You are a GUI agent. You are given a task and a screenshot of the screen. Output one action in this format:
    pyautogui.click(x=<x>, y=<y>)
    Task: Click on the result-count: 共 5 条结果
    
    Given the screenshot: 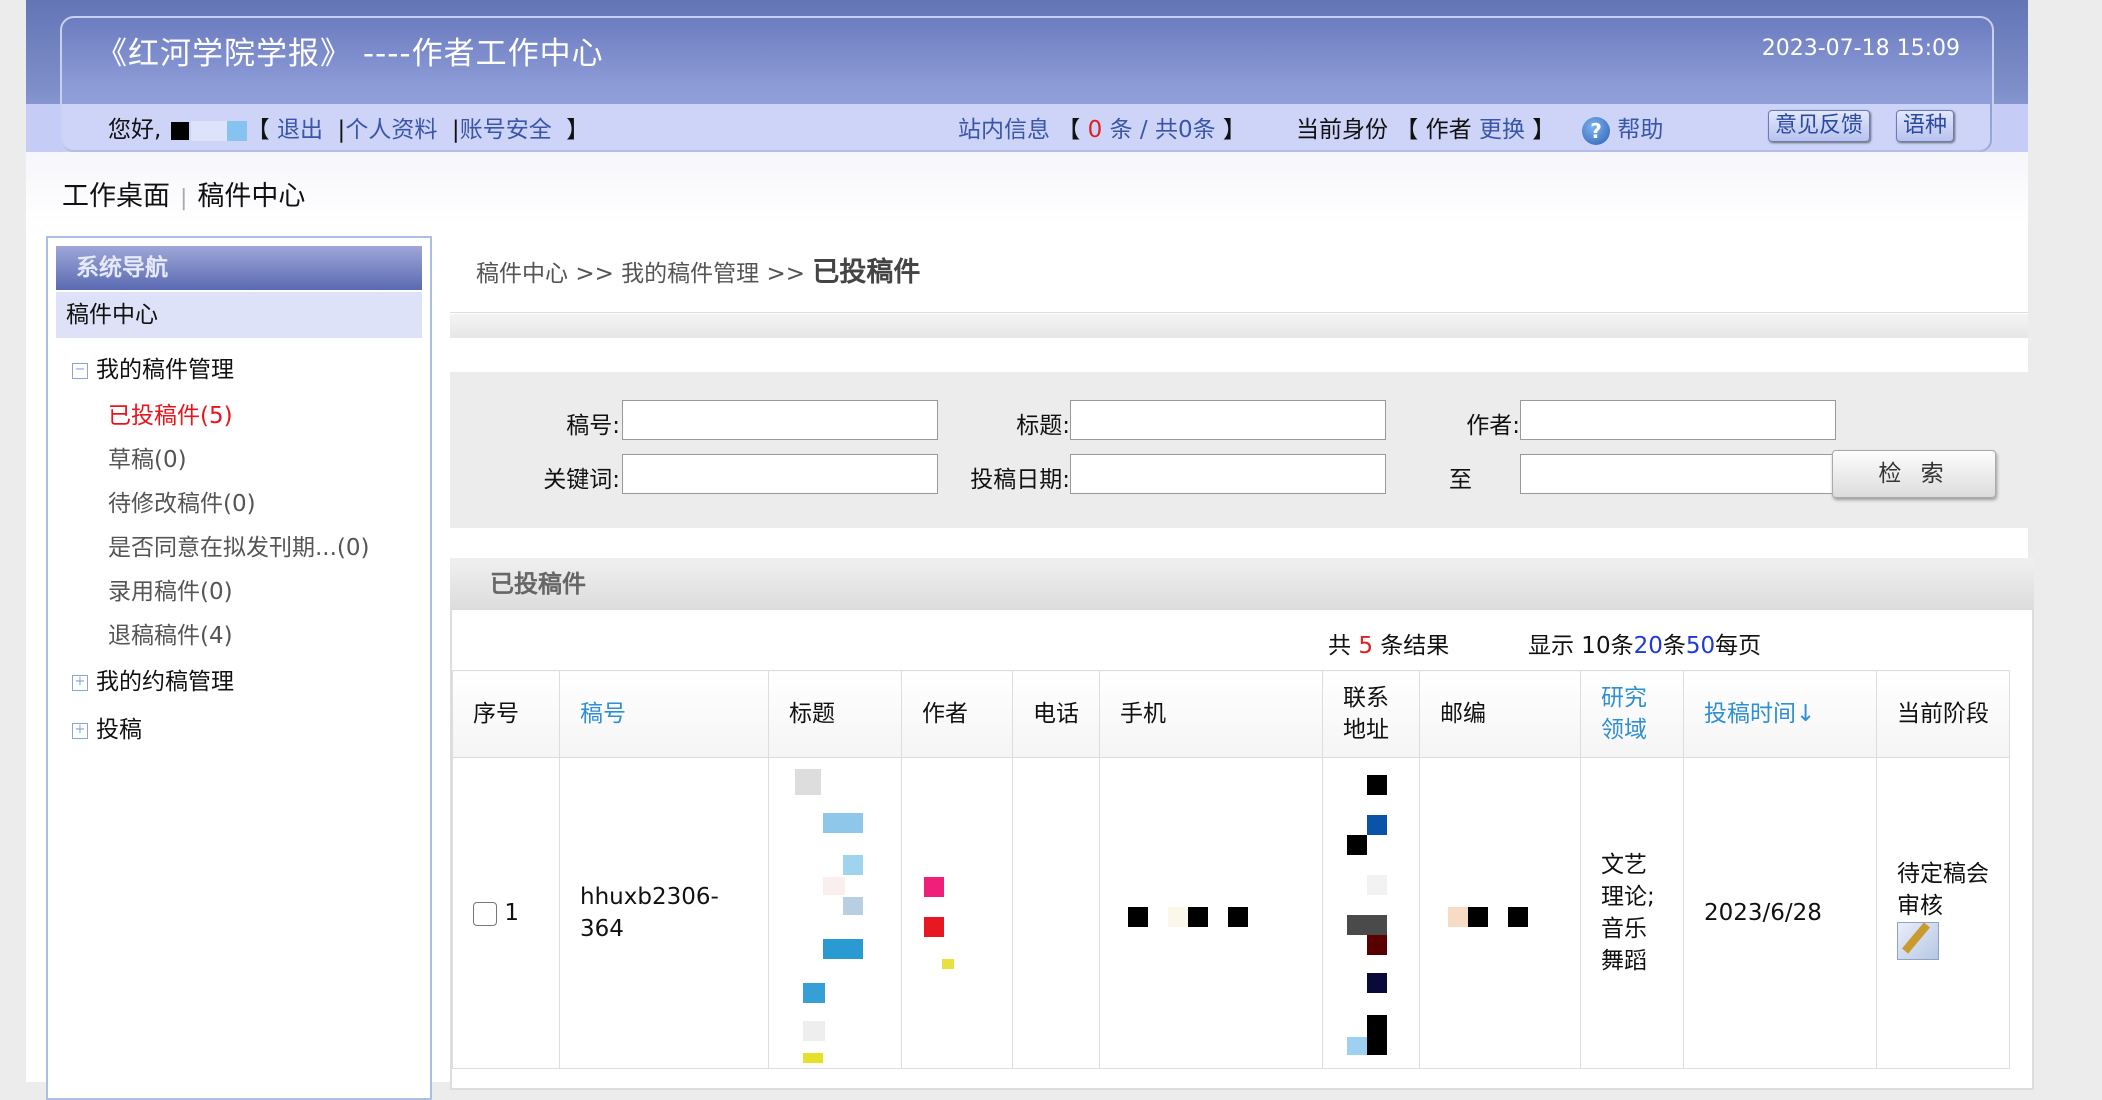 What is the action you would take?
    pyautogui.click(x=1388, y=643)
    